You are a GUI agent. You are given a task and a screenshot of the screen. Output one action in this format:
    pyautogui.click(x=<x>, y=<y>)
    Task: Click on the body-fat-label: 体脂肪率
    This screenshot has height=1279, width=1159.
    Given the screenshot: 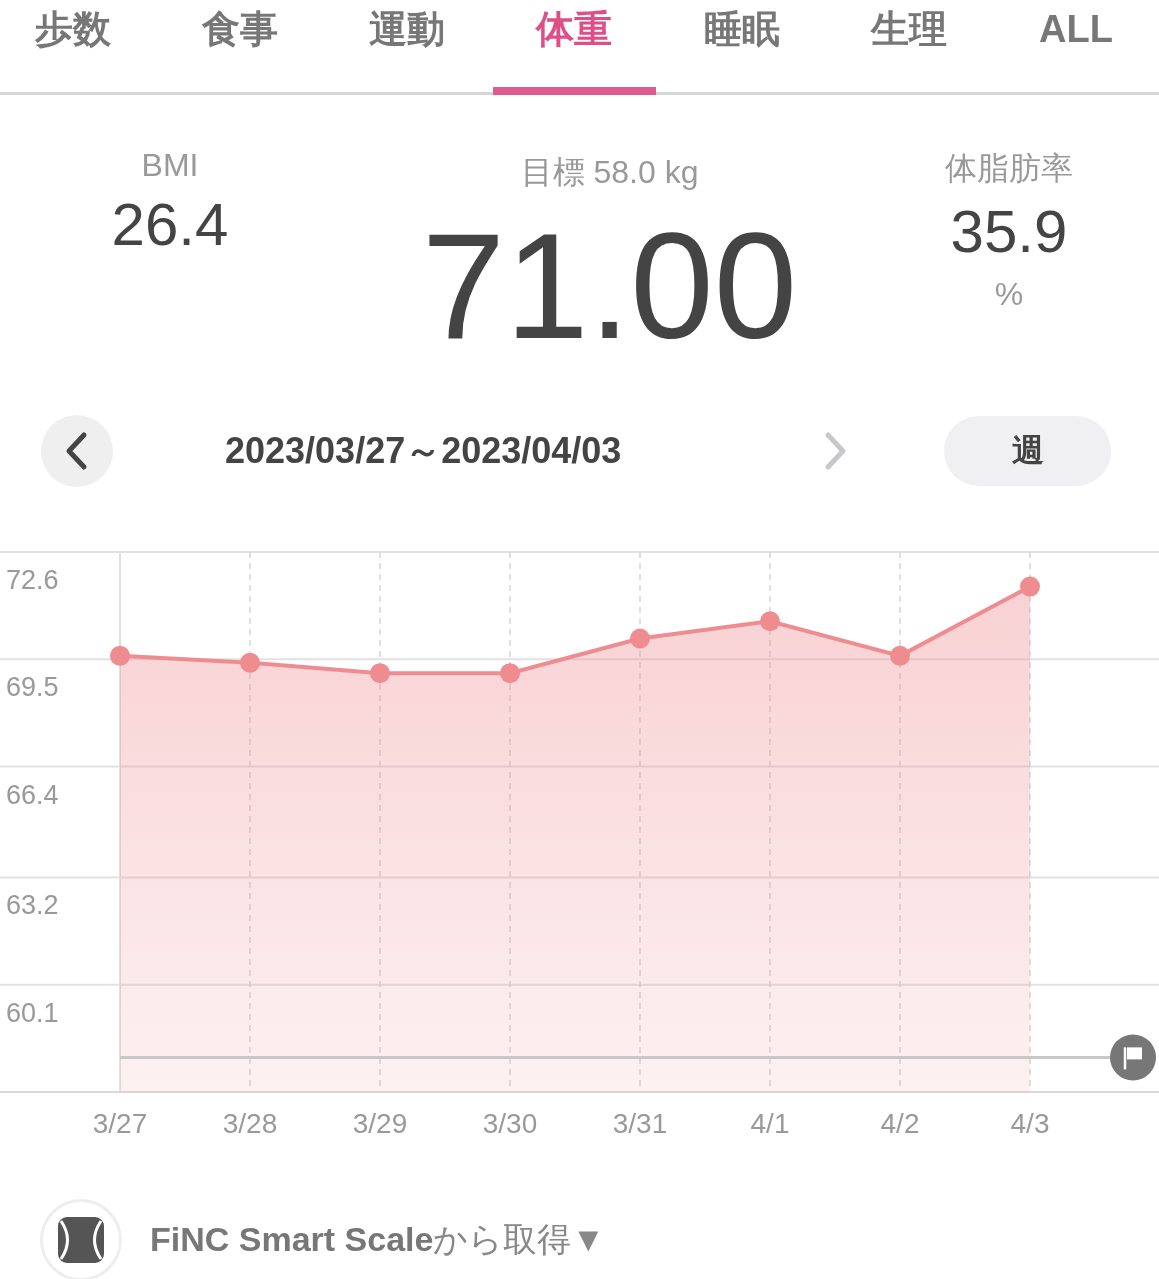 What is the action you would take?
    pyautogui.click(x=1009, y=168)
    